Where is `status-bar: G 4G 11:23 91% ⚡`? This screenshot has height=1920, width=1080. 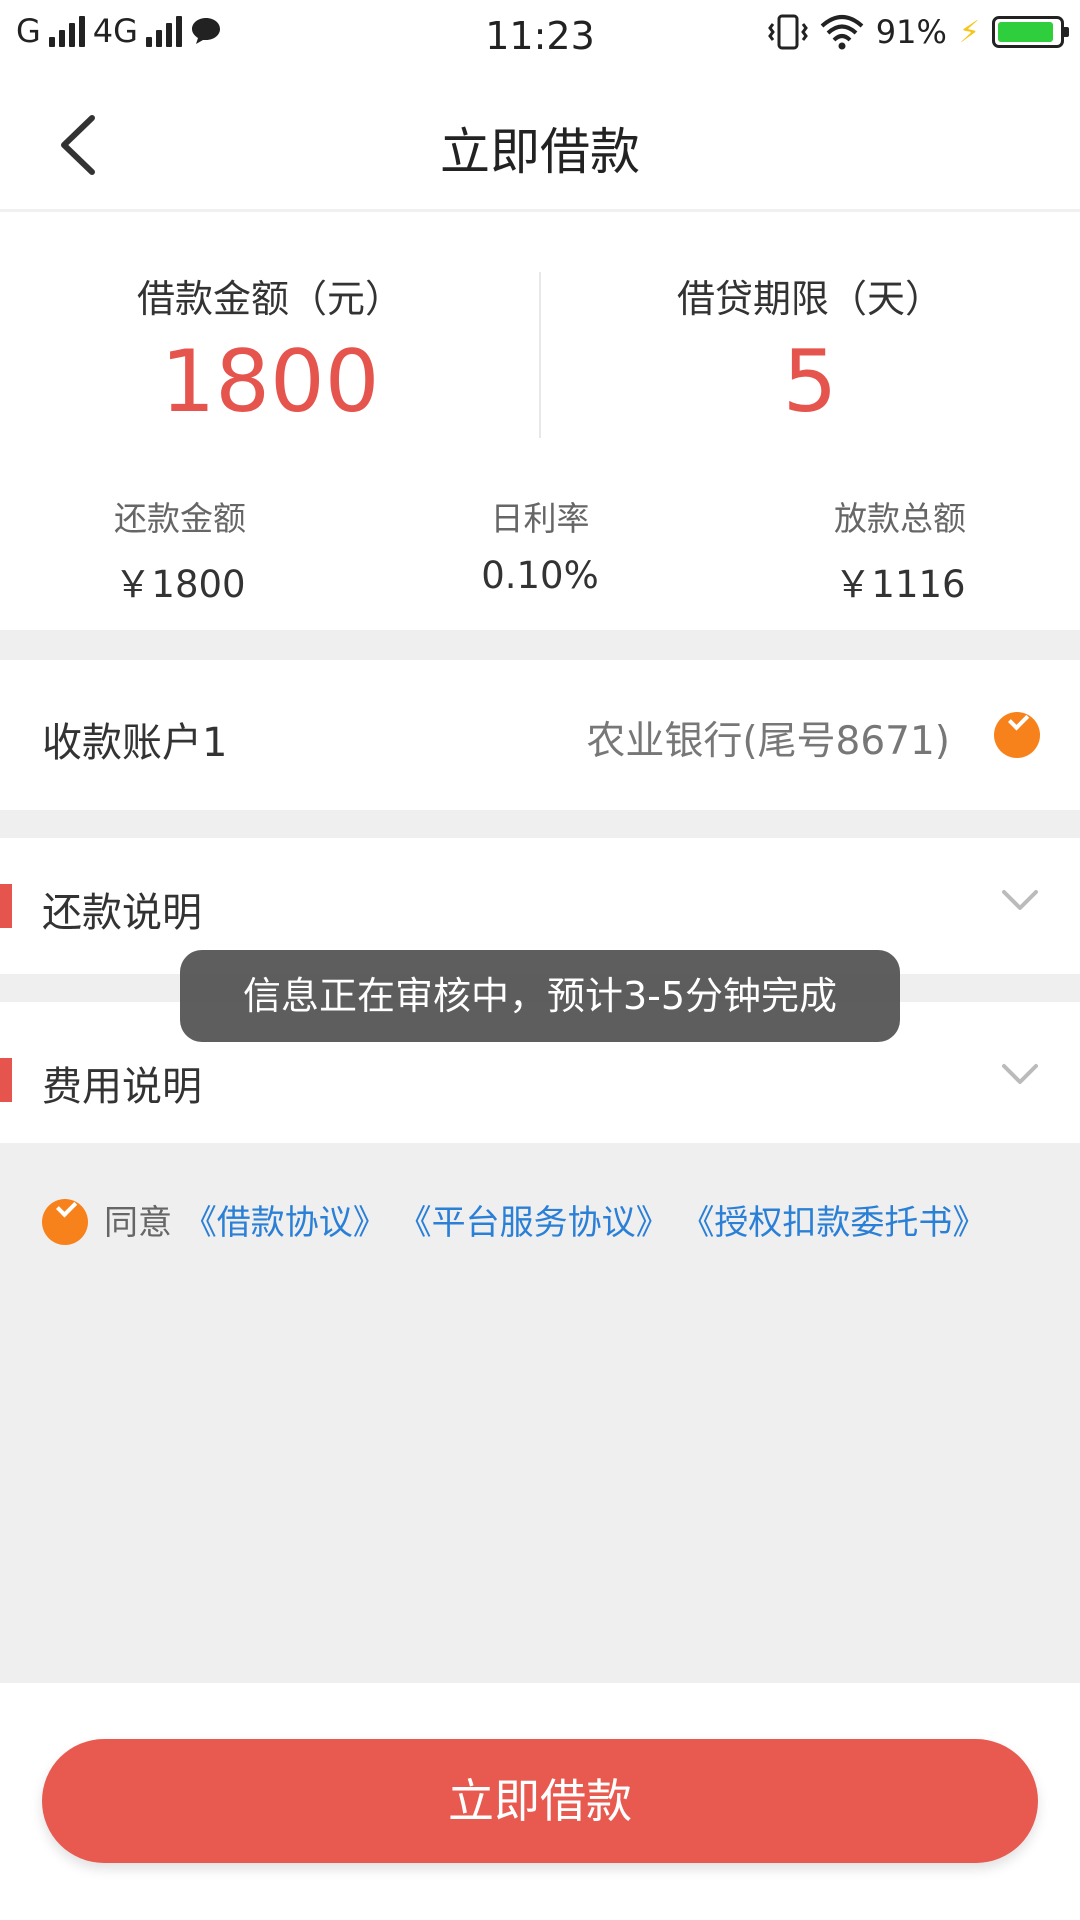
status-bar: G 4G 11:23 91% ⚡ is located at coordinates (540, 38).